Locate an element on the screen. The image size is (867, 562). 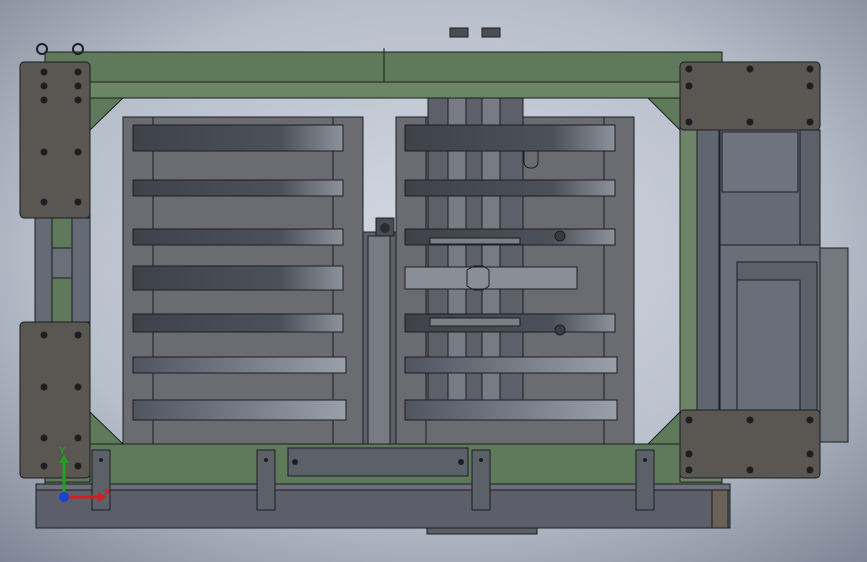
plate-bottom-left is located at coordinates (55, 400).